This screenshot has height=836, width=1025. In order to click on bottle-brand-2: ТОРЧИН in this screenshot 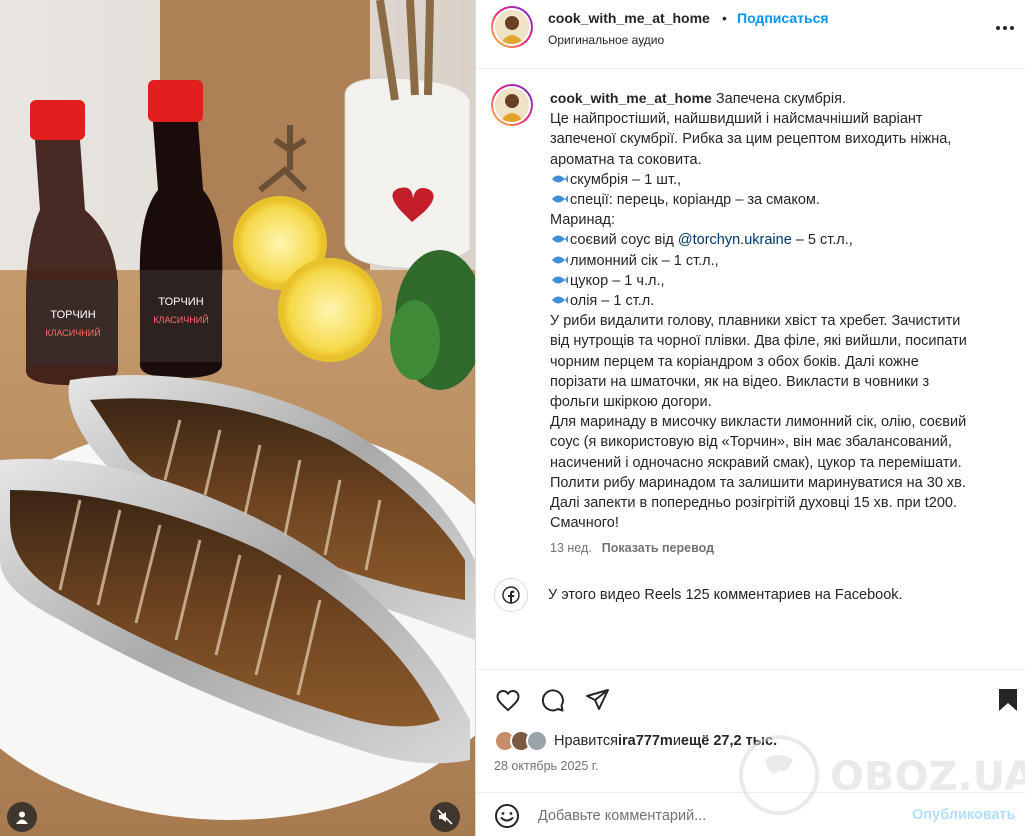, I will do `click(180, 302)`.